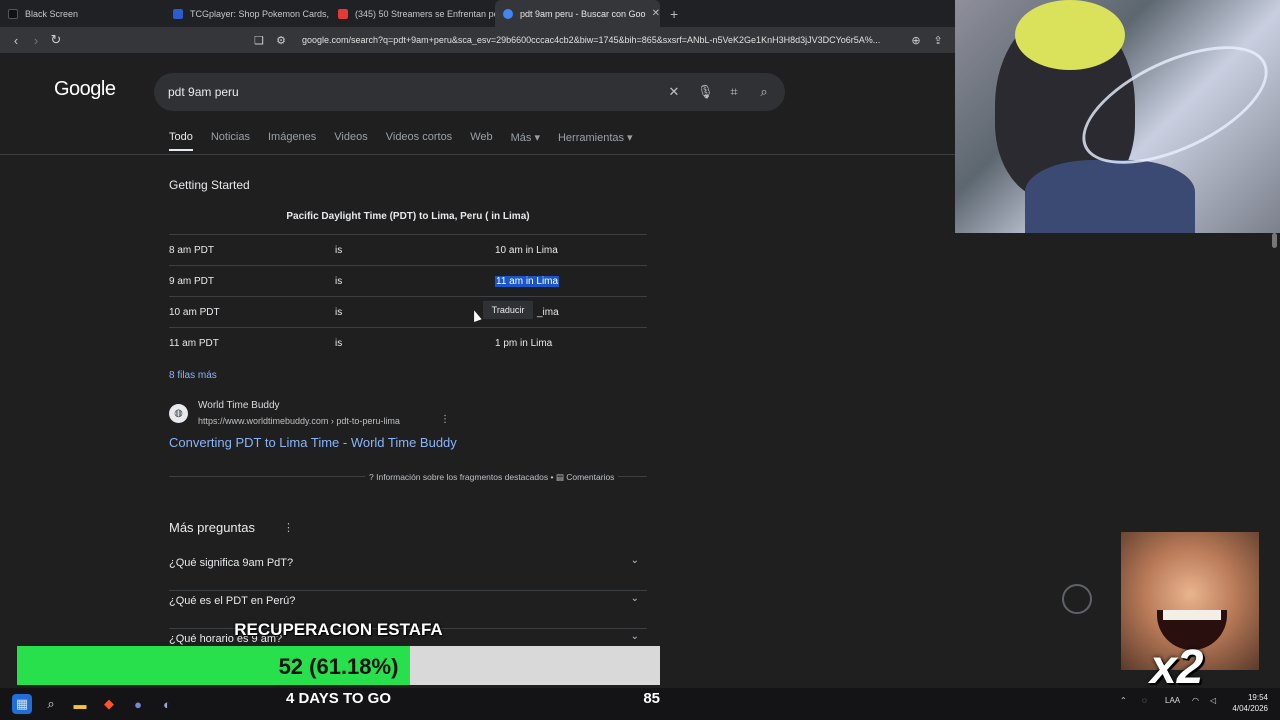 Image resolution: width=1280 pixels, height=720 pixels. Describe the element at coordinates (508, 13) in the screenshot. I see `google-favicon-icon` at that location.